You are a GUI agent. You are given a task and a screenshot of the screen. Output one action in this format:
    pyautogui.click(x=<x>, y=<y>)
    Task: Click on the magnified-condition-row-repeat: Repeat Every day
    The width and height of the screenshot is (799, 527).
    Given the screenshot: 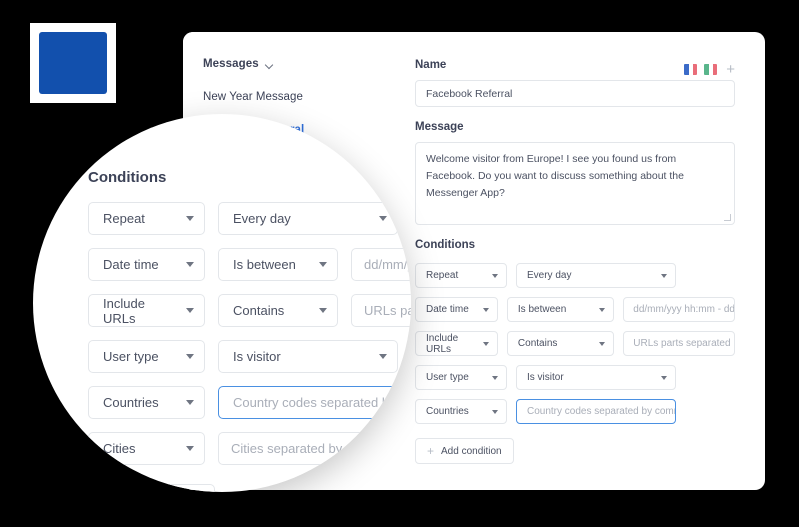 What is the action you would take?
    pyautogui.click(x=249, y=218)
    